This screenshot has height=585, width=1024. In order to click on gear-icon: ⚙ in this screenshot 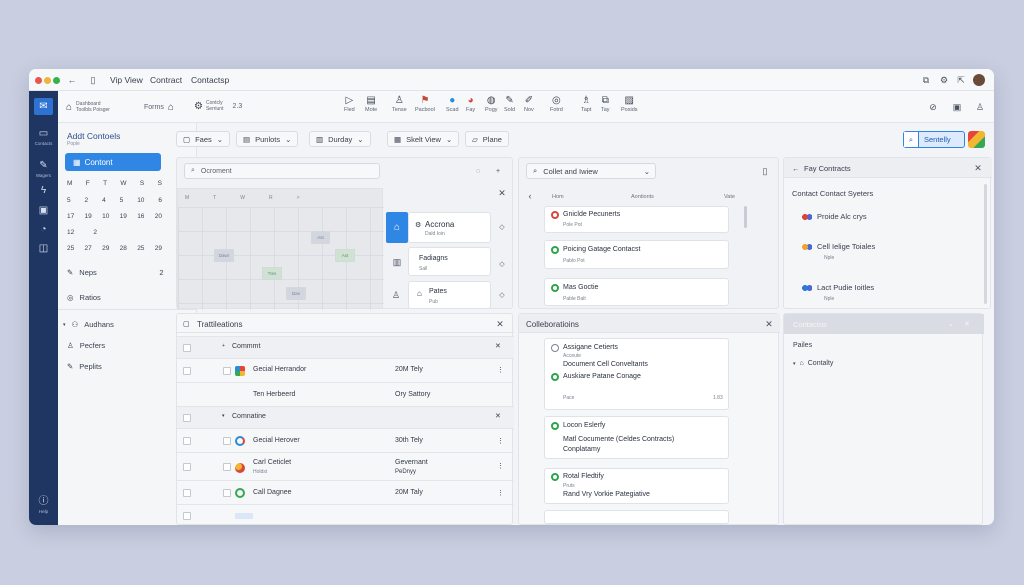, I will do `click(198, 106)`.